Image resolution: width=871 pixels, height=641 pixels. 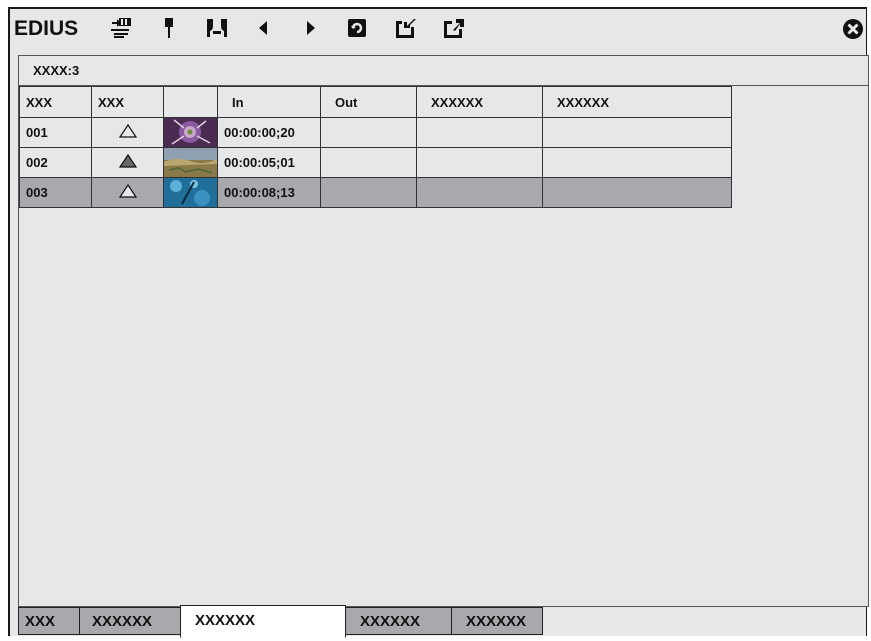 What do you see at coordinates (479, 102) in the screenshot?
I see `column-header-col5: XXXXXX` at bounding box center [479, 102].